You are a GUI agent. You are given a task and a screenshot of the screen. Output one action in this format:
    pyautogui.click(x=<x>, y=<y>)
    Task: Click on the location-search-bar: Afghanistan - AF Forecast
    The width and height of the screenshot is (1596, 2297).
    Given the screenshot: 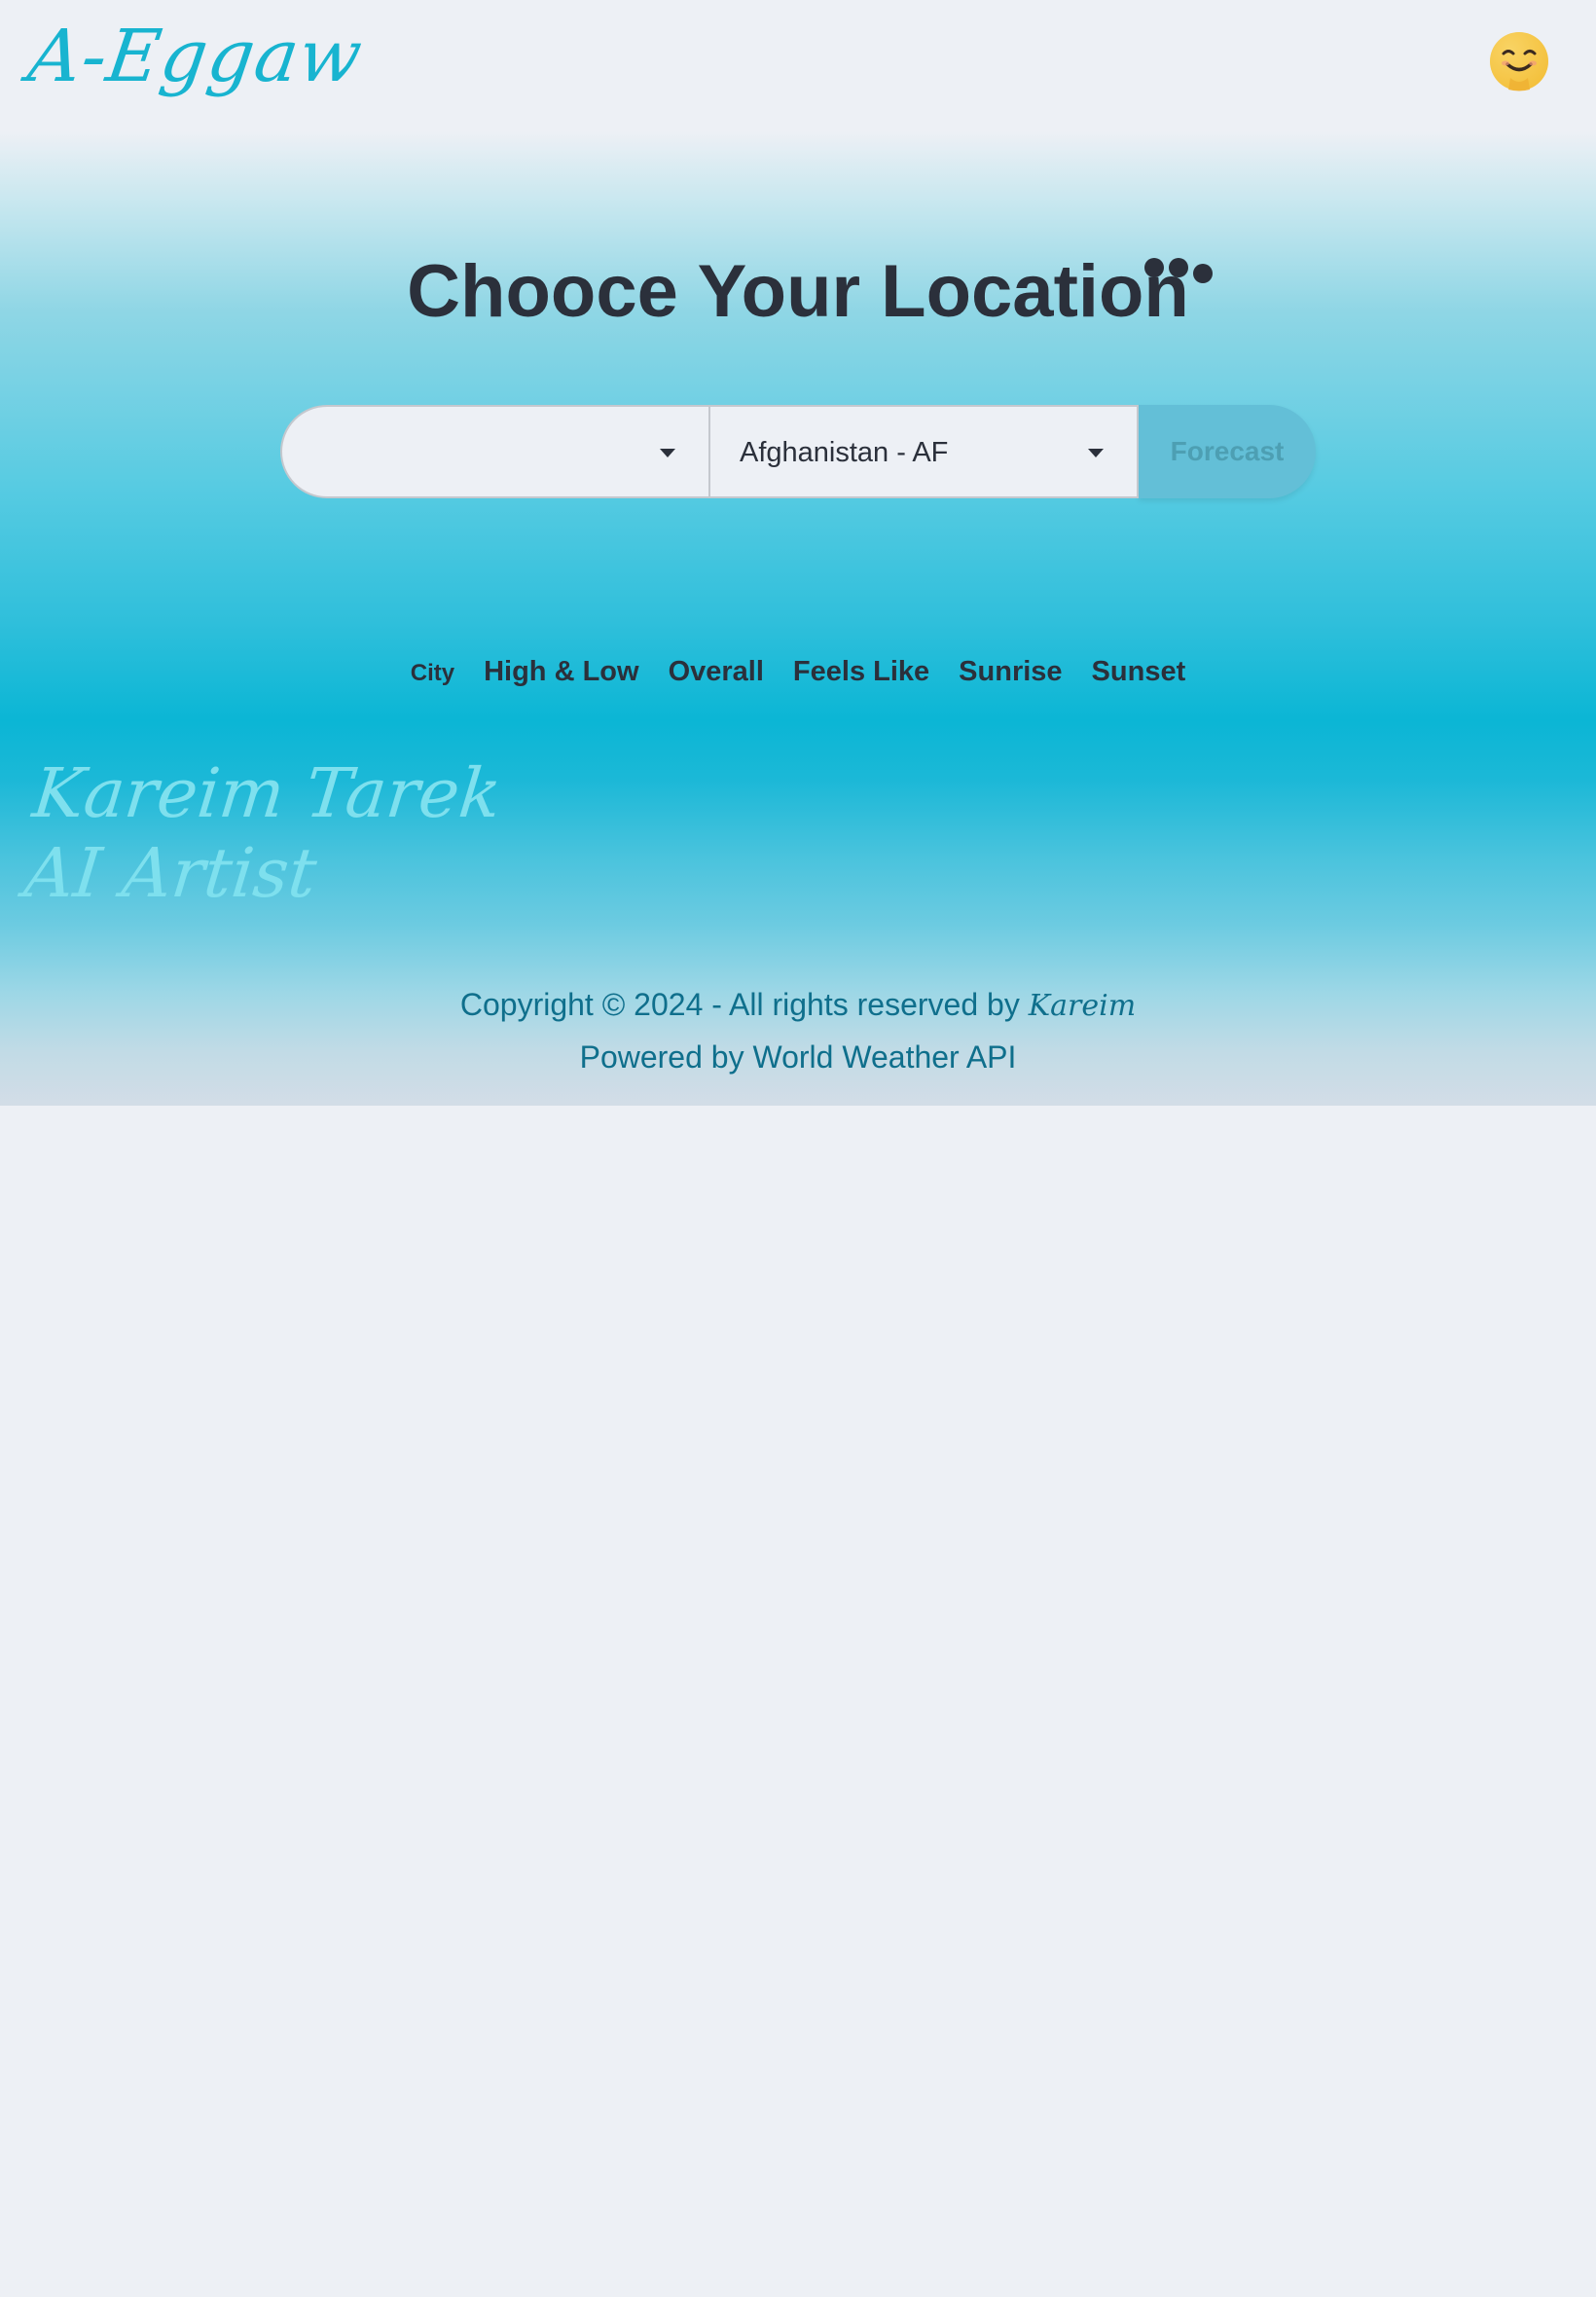 What is the action you would take?
    pyautogui.click(x=798, y=451)
    